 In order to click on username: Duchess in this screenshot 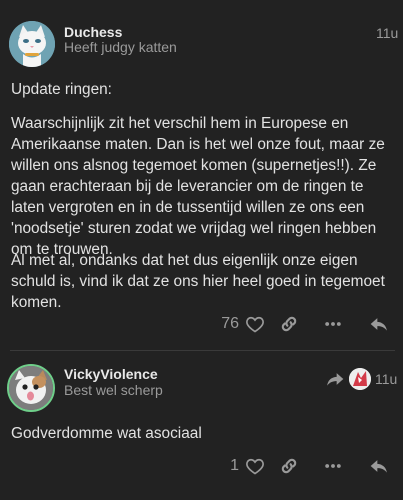, I will do `click(93, 32)`.